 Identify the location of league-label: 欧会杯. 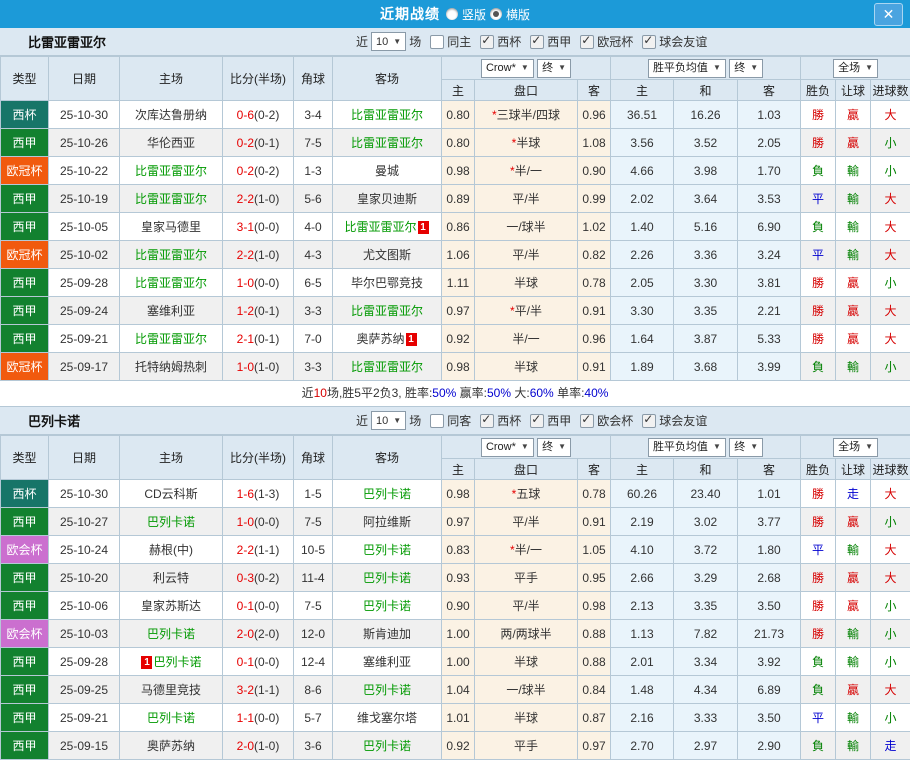
(615, 420).